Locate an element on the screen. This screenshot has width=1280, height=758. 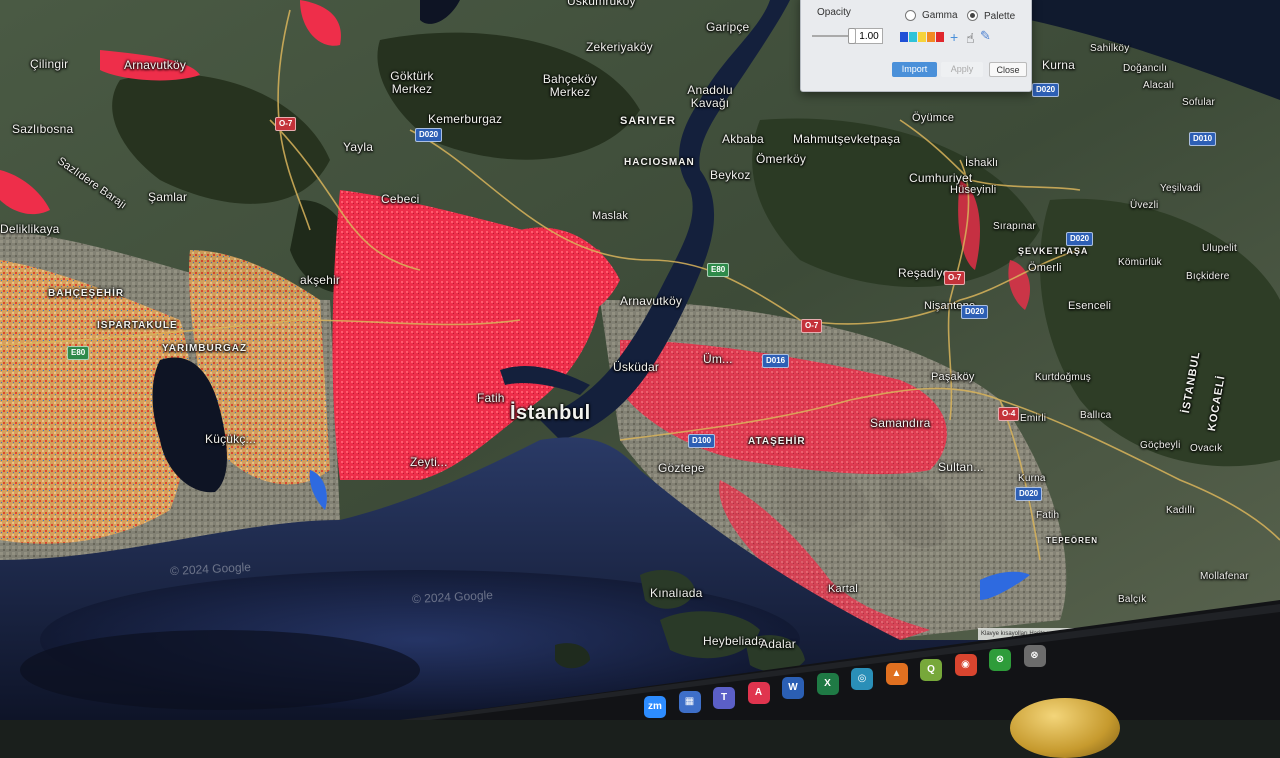
taskbar-calendar-icon: ▦ is located at coordinates (689, 702).